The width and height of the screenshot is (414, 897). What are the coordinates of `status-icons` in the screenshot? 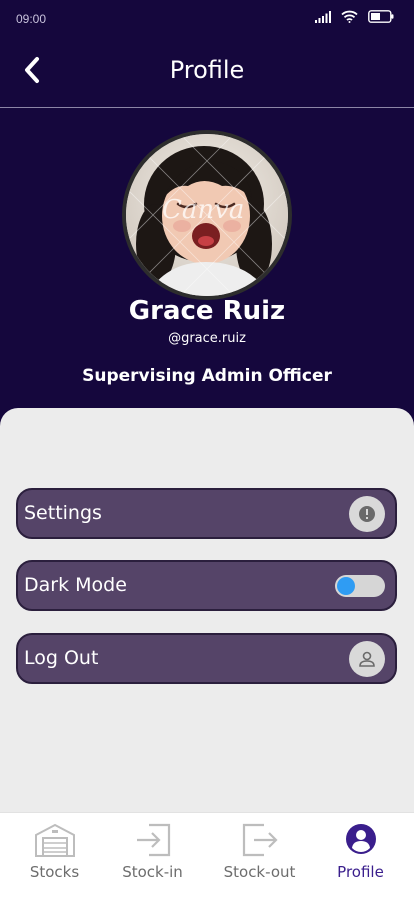 It's located at (354, 16).